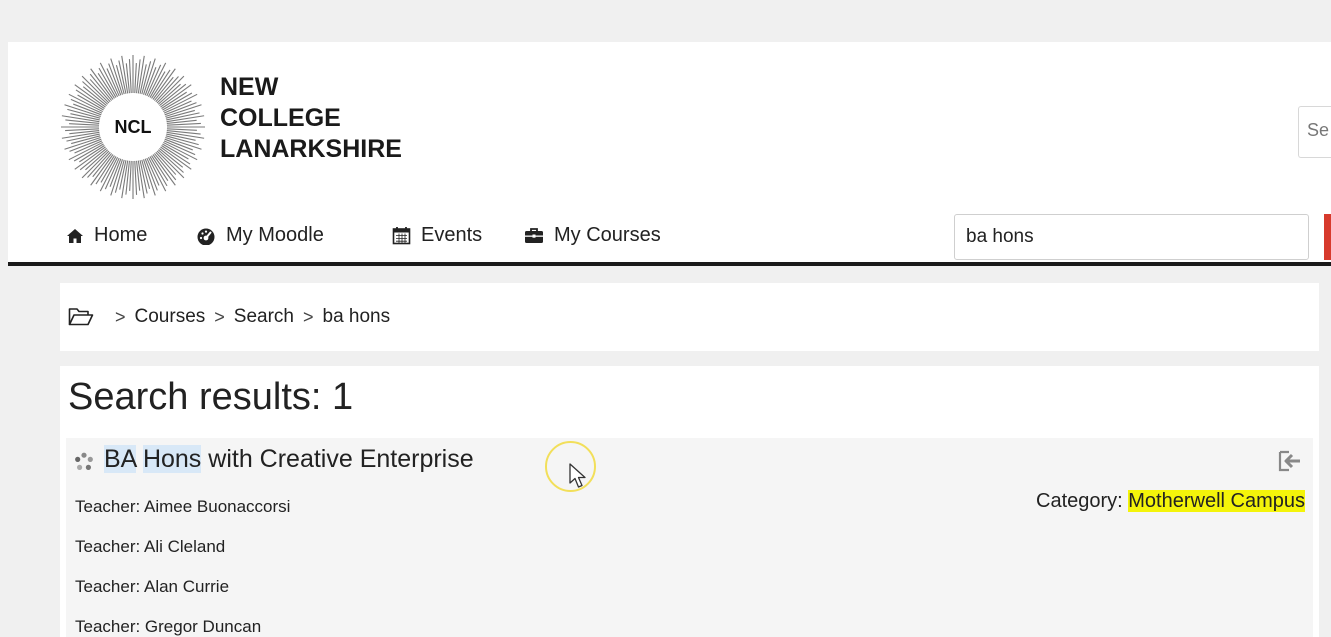  Describe the element at coordinates (337, 459) in the screenshot. I see `course-name-text: with Creative Enterprise` at that location.